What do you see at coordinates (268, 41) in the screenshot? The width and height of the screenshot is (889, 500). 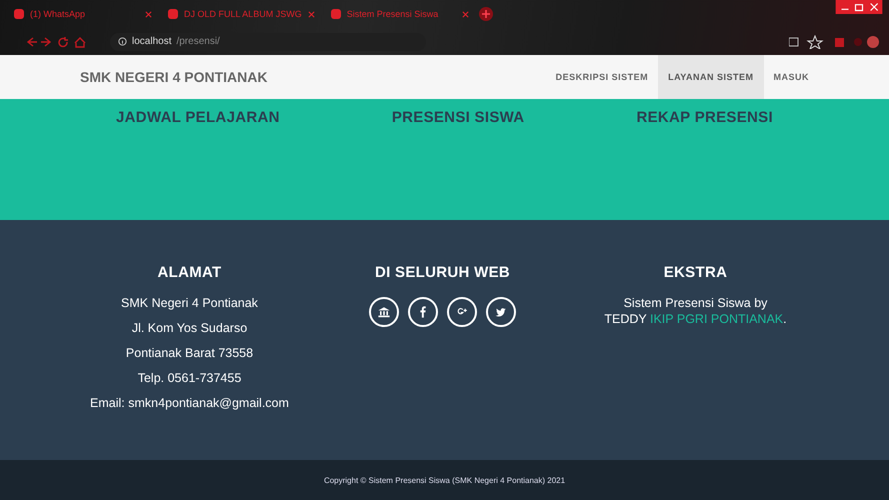 I see `address-field: localhost /presensi/` at bounding box center [268, 41].